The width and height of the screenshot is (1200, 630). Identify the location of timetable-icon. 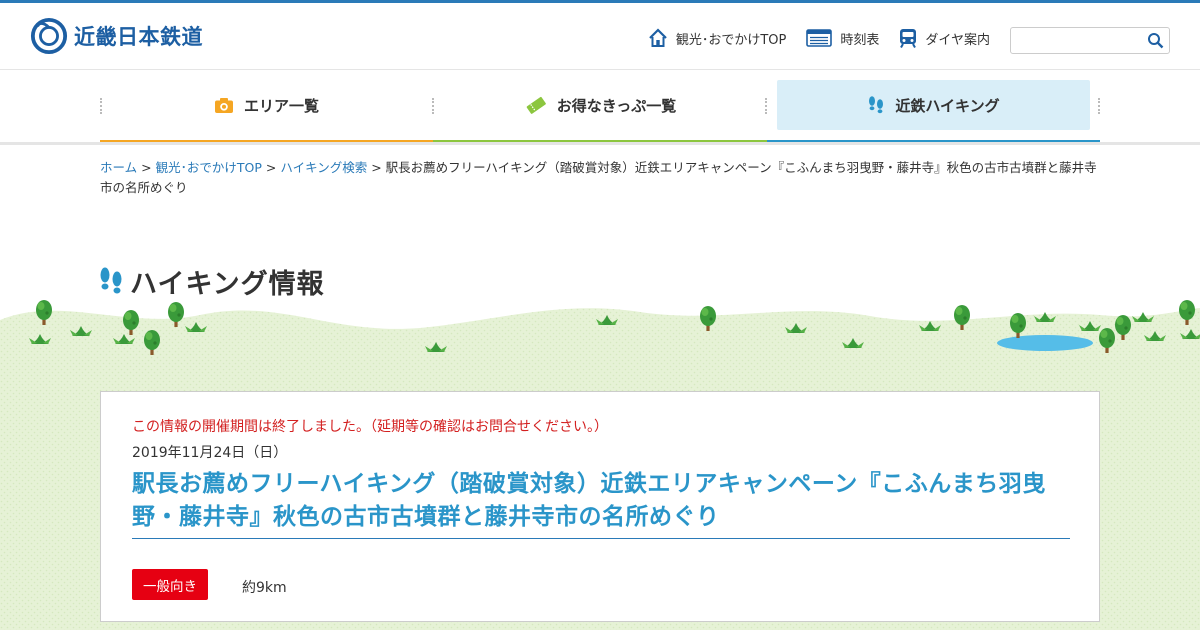
(819, 38).